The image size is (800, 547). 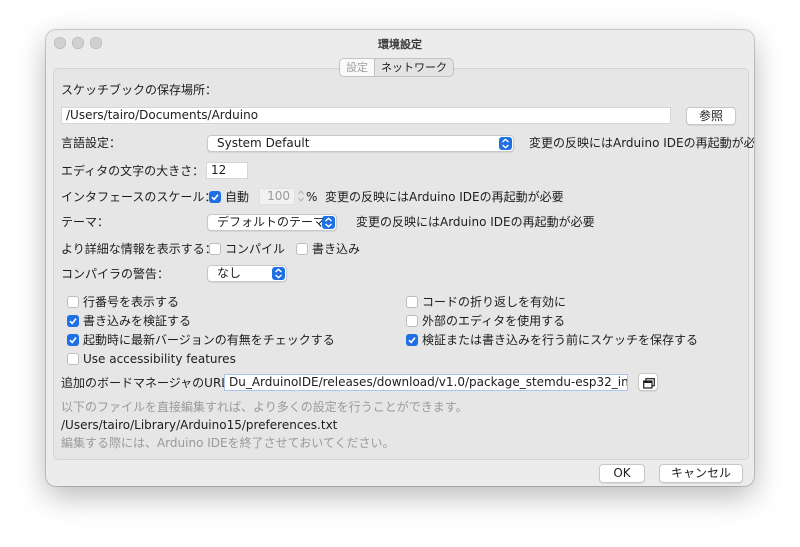 I want to click on boards-url-label: 追加のボードマネージャのURL：, so click(x=150, y=383).